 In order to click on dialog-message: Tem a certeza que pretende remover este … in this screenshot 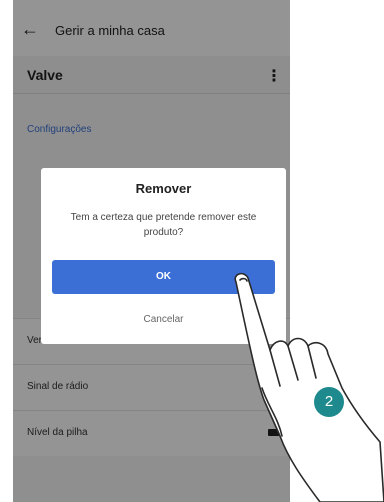, I will do `click(163, 225)`.